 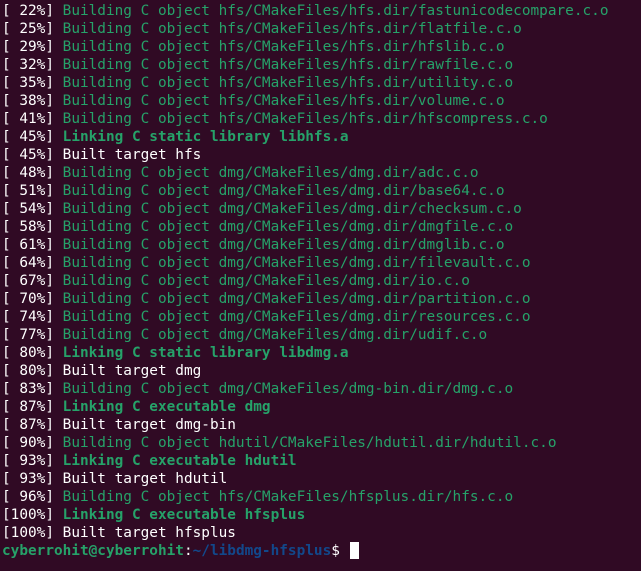 I want to click on text-cursor, so click(x=354, y=550).